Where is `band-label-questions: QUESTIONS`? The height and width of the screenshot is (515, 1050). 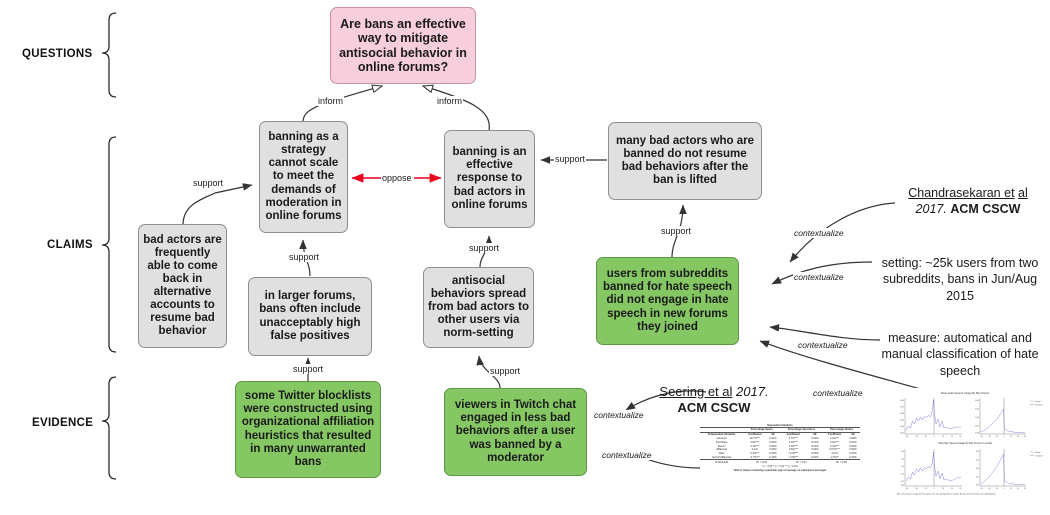 band-label-questions: QUESTIONS is located at coordinates (57, 54).